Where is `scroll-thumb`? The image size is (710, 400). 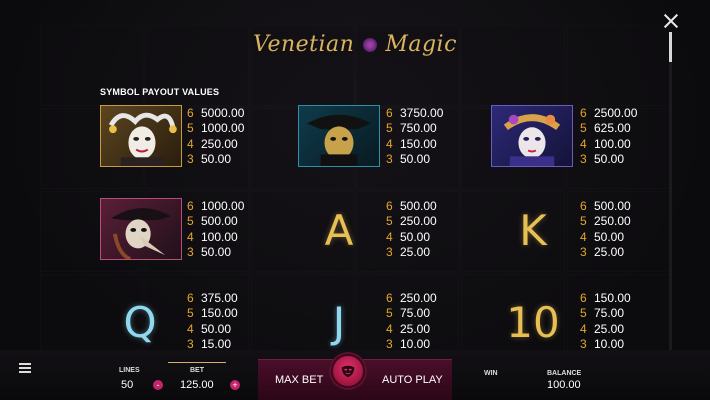
scroll-thumb is located at coordinates (670, 47).